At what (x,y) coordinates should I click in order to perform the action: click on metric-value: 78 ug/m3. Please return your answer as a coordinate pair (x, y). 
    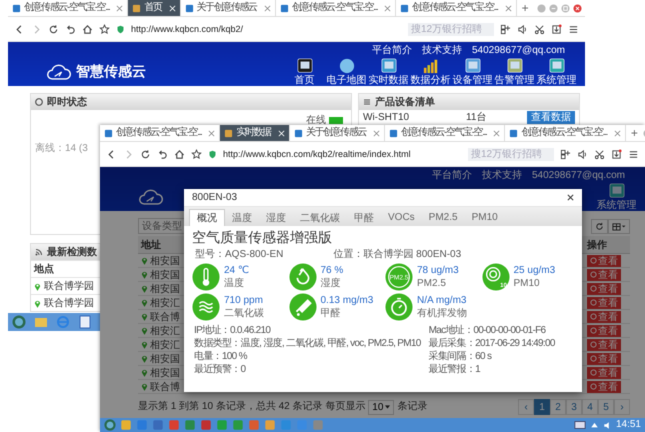
    Looking at the image, I should click on (438, 270).